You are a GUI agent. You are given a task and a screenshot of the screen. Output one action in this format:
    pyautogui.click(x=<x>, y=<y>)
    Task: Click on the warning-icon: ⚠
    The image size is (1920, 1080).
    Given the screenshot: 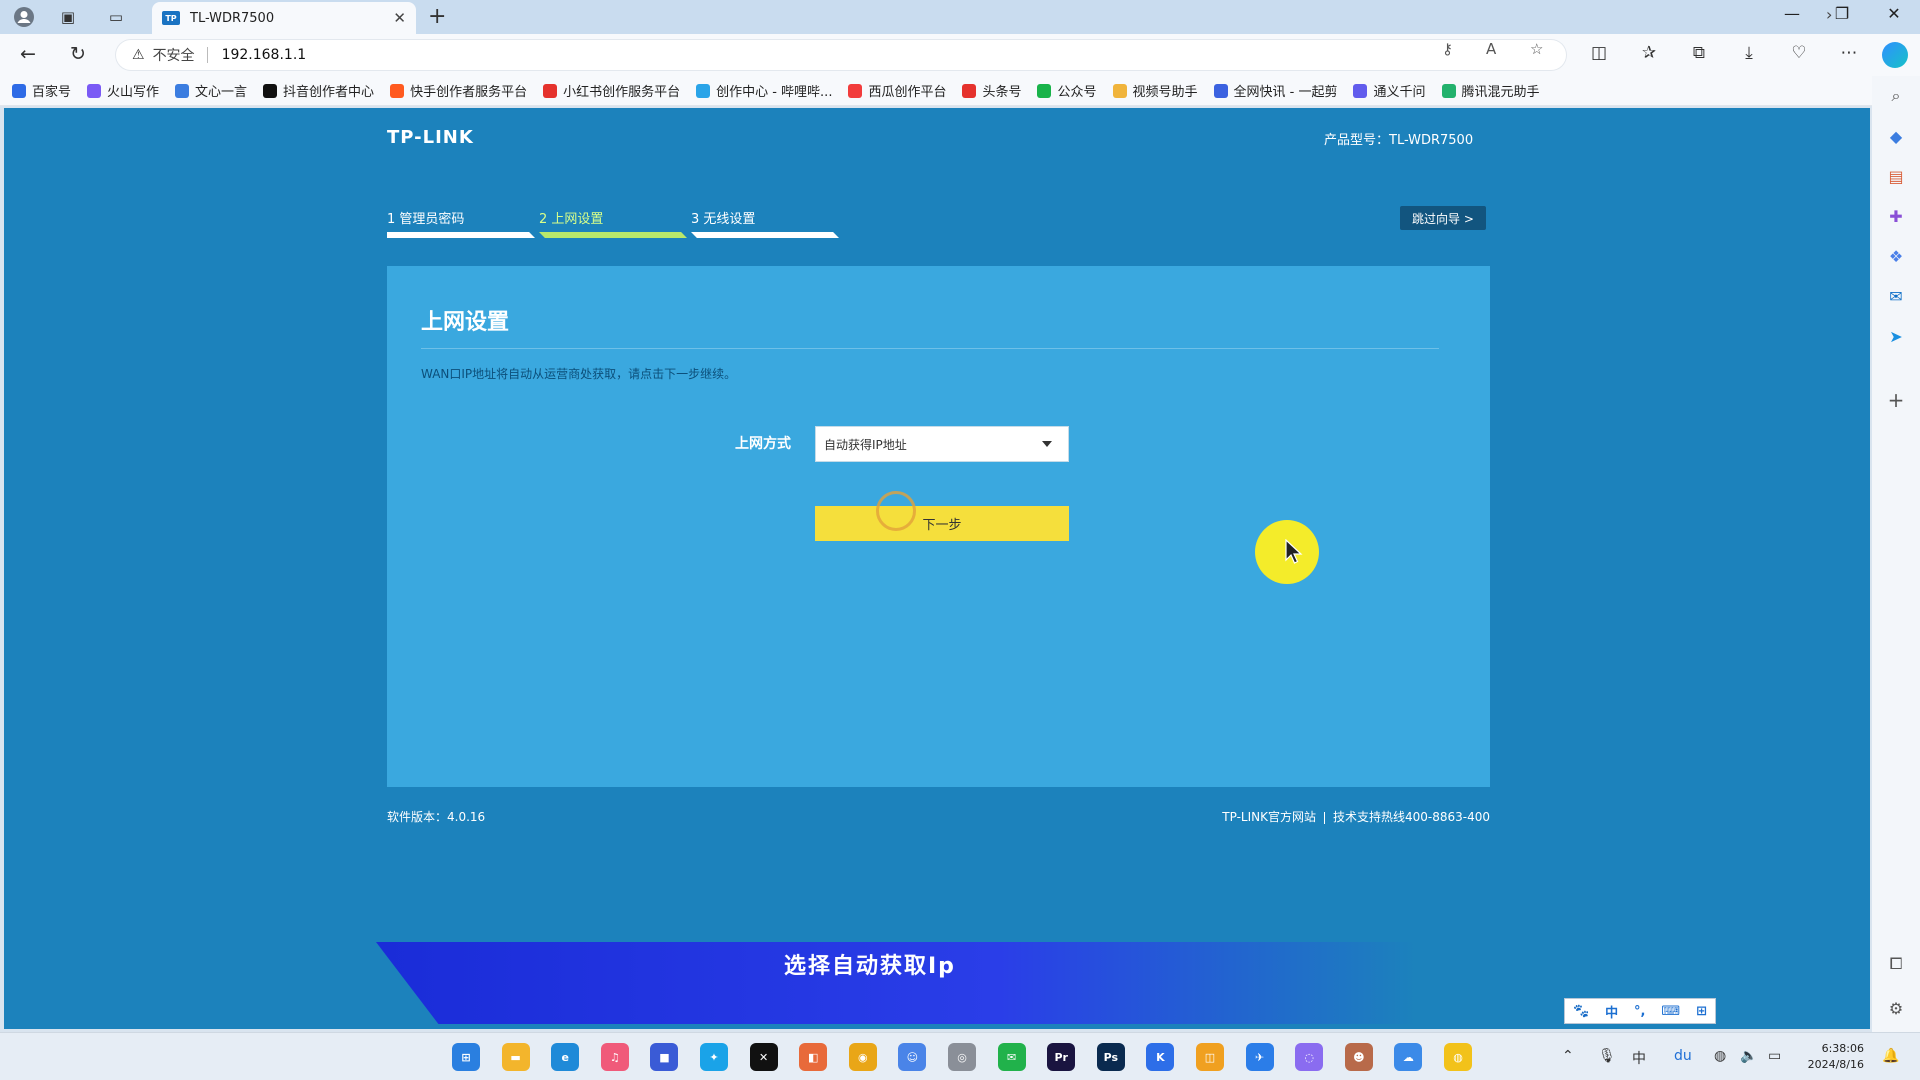 What is the action you would take?
    pyautogui.click(x=138, y=55)
    